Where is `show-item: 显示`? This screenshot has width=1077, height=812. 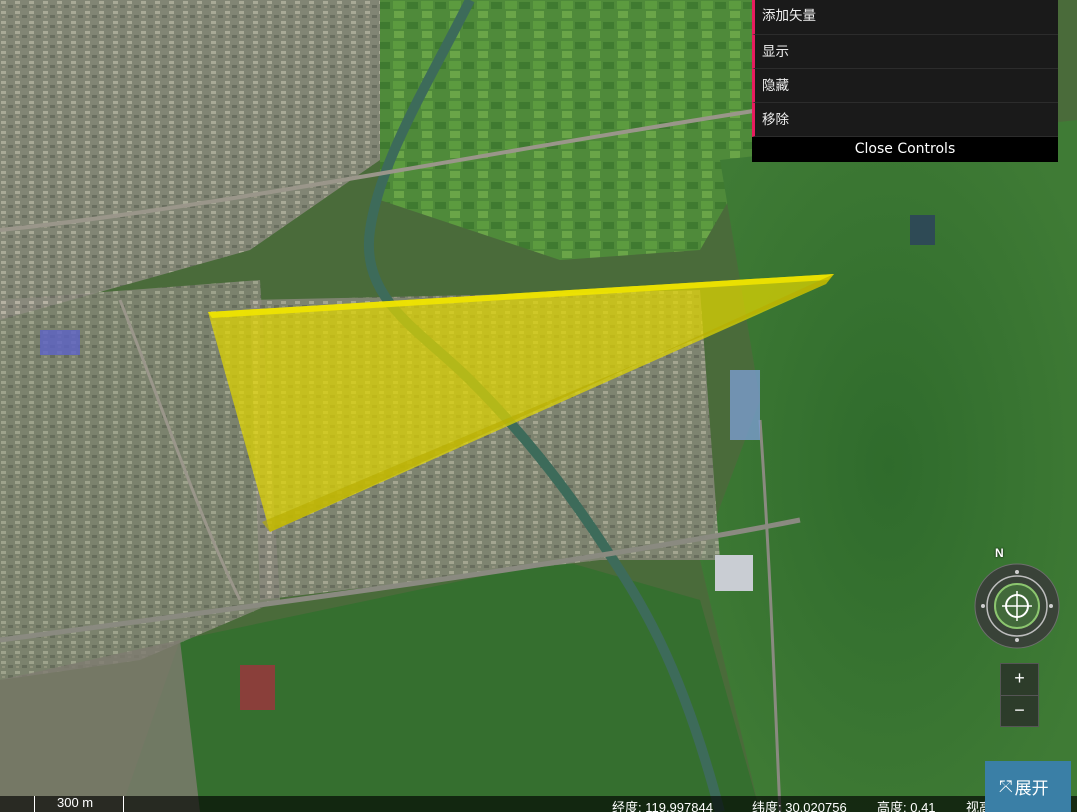 show-item: 显示 is located at coordinates (905, 52).